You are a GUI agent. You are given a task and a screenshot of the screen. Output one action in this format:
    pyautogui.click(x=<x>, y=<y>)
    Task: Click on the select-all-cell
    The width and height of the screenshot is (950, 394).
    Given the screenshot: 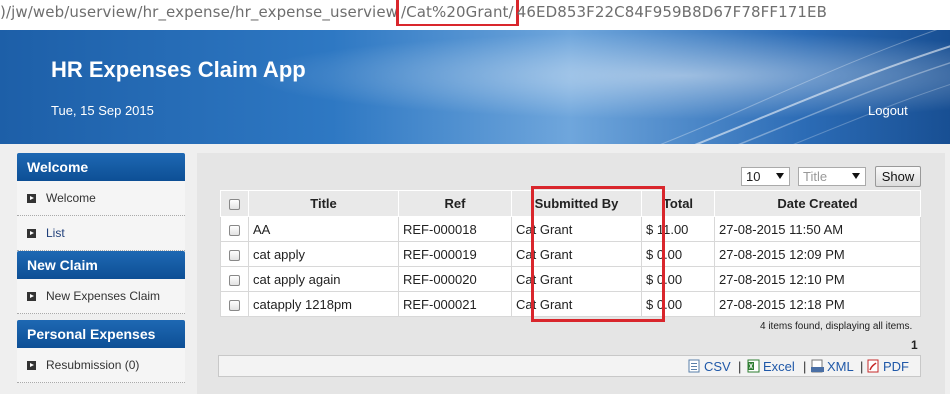 What is the action you would take?
    pyautogui.click(x=234, y=203)
    